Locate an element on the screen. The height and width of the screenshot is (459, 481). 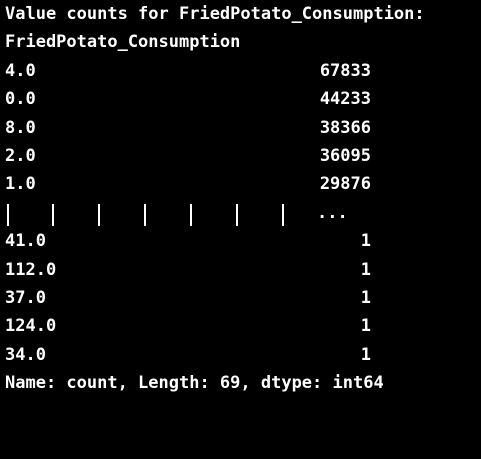
truncation-bars is located at coordinates (152, 214).